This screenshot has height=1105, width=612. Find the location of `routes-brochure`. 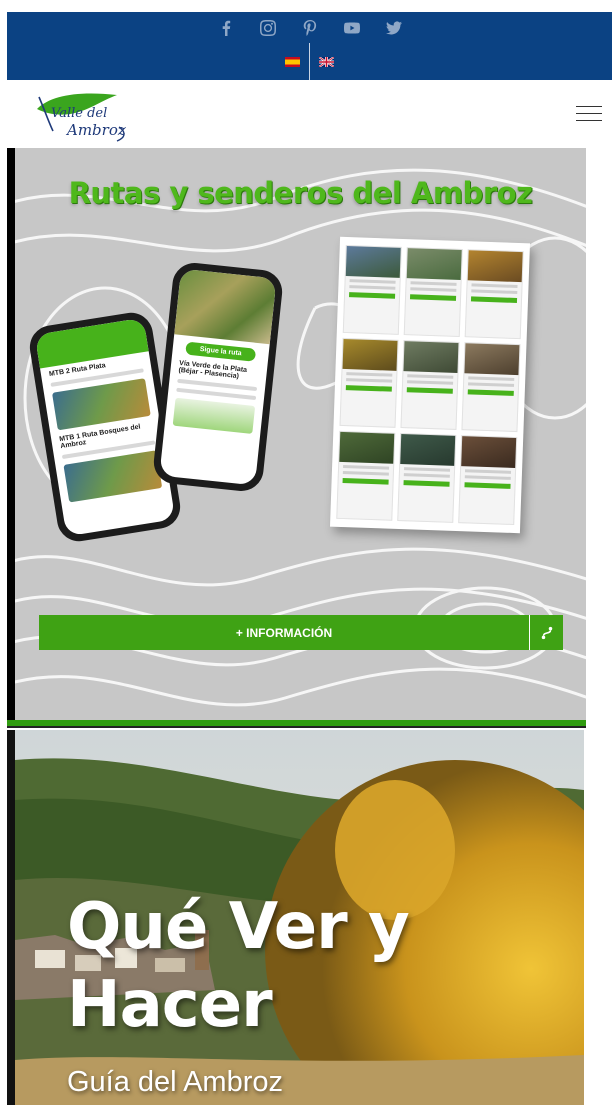

routes-brochure is located at coordinates (430, 385).